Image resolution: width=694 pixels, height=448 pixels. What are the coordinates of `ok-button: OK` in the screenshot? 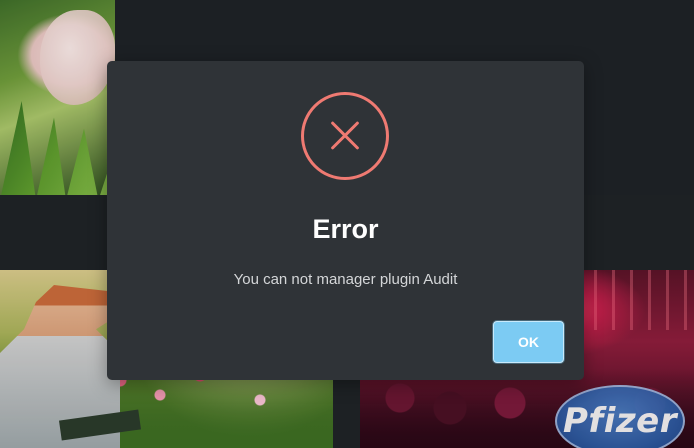 It's located at (528, 342).